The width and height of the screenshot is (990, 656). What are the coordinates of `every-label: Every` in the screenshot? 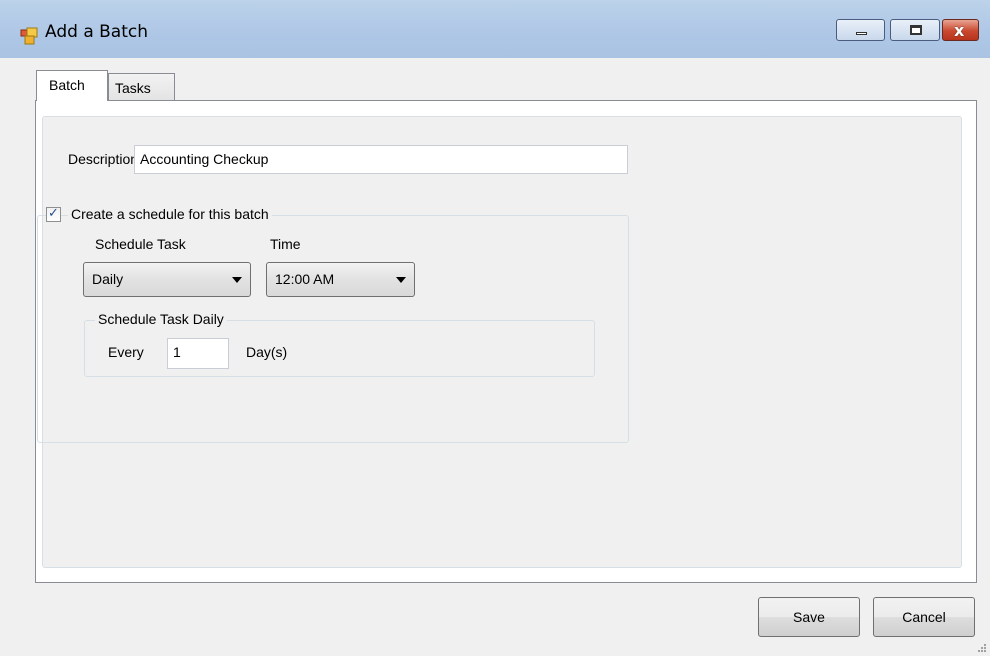 It's located at (126, 352).